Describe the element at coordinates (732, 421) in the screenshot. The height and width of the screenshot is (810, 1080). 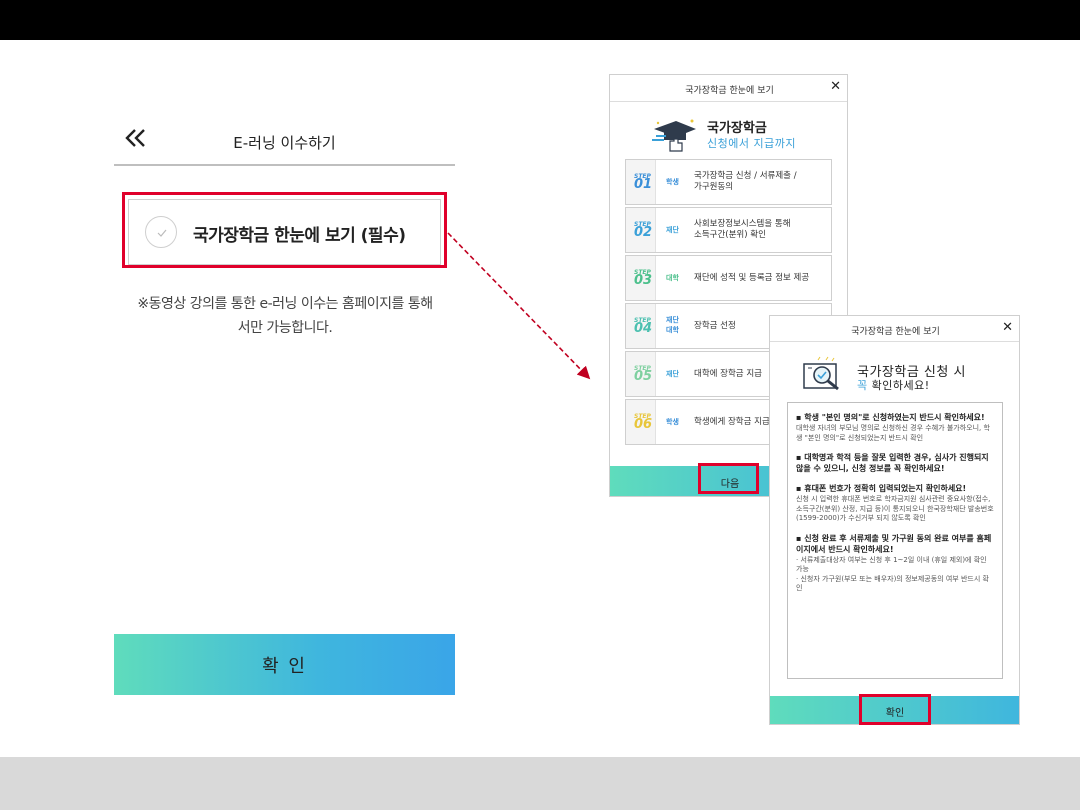
I see `step-text-line: 학생에게 장학금 지급` at that location.